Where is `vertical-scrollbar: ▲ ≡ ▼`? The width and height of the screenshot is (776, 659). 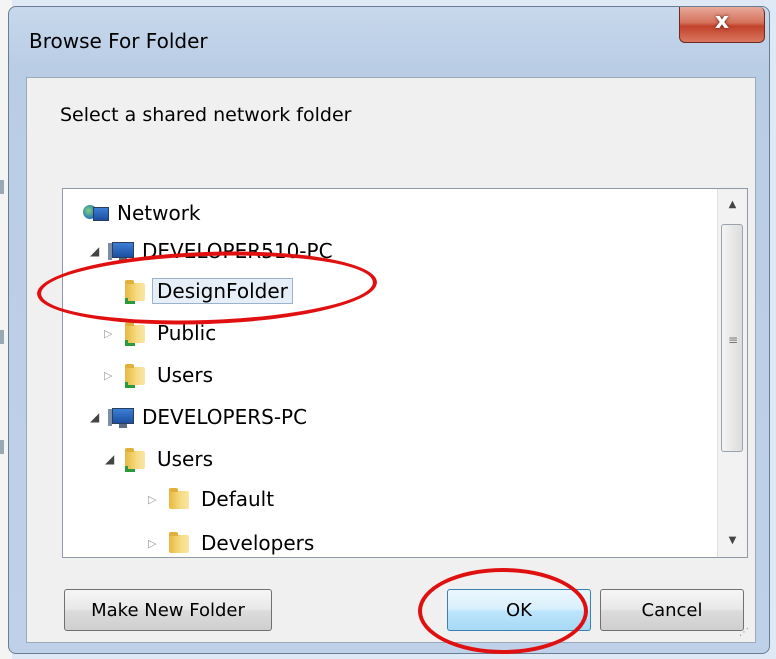
vertical-scrollbar: ▲ ≡ ▼ is located at coordinates (732, 373).